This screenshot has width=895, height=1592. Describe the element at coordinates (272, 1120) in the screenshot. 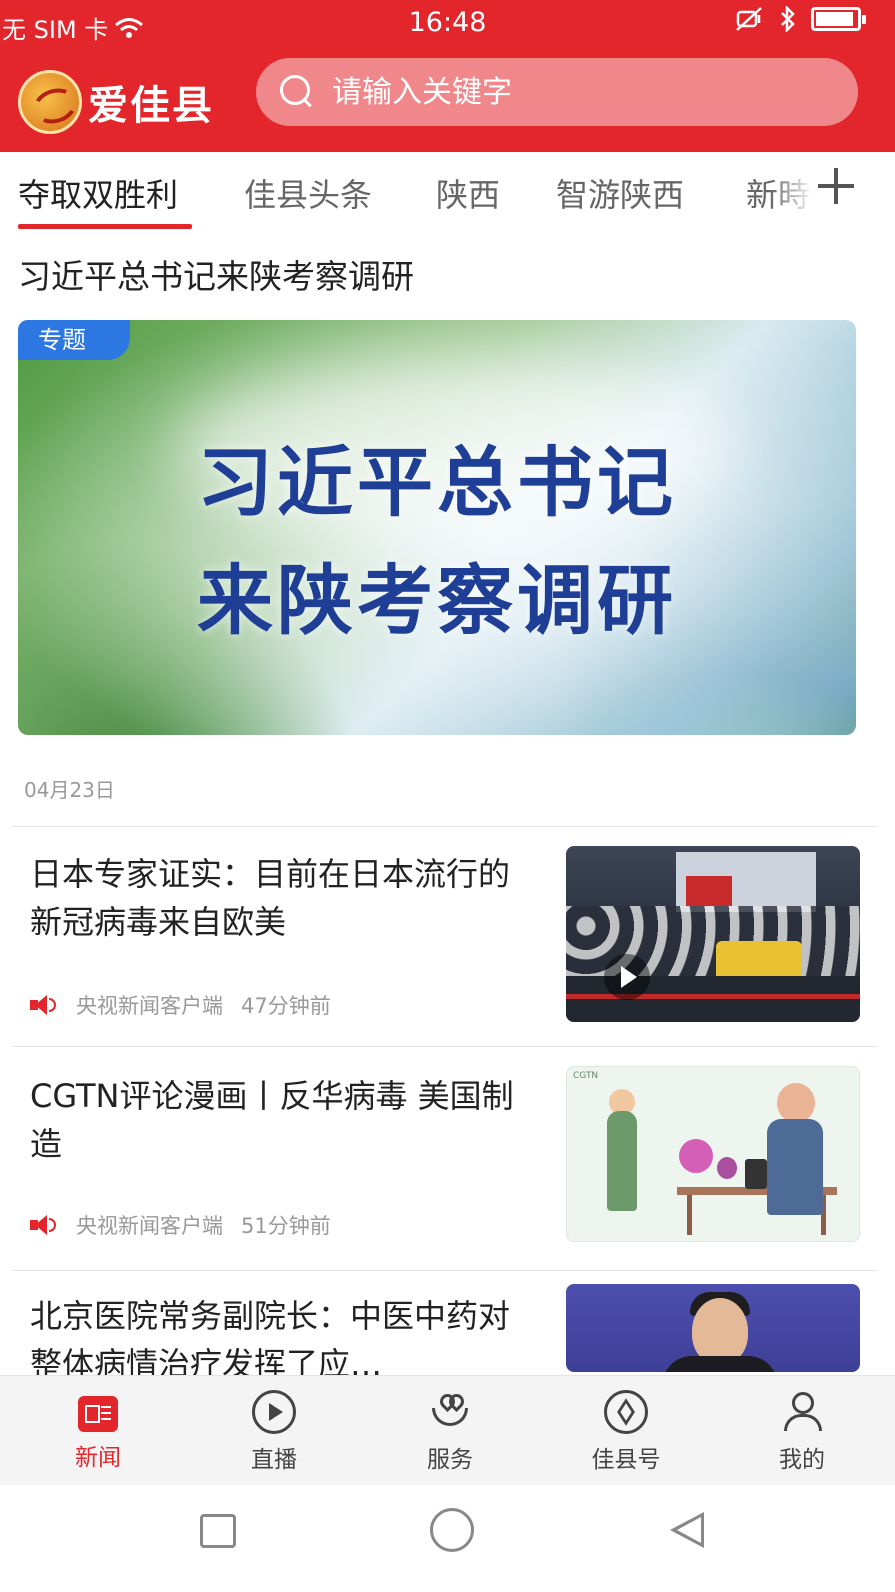

I see `news-headline: CGTN评论漫画丨反华病毒 美国制造` at that location.